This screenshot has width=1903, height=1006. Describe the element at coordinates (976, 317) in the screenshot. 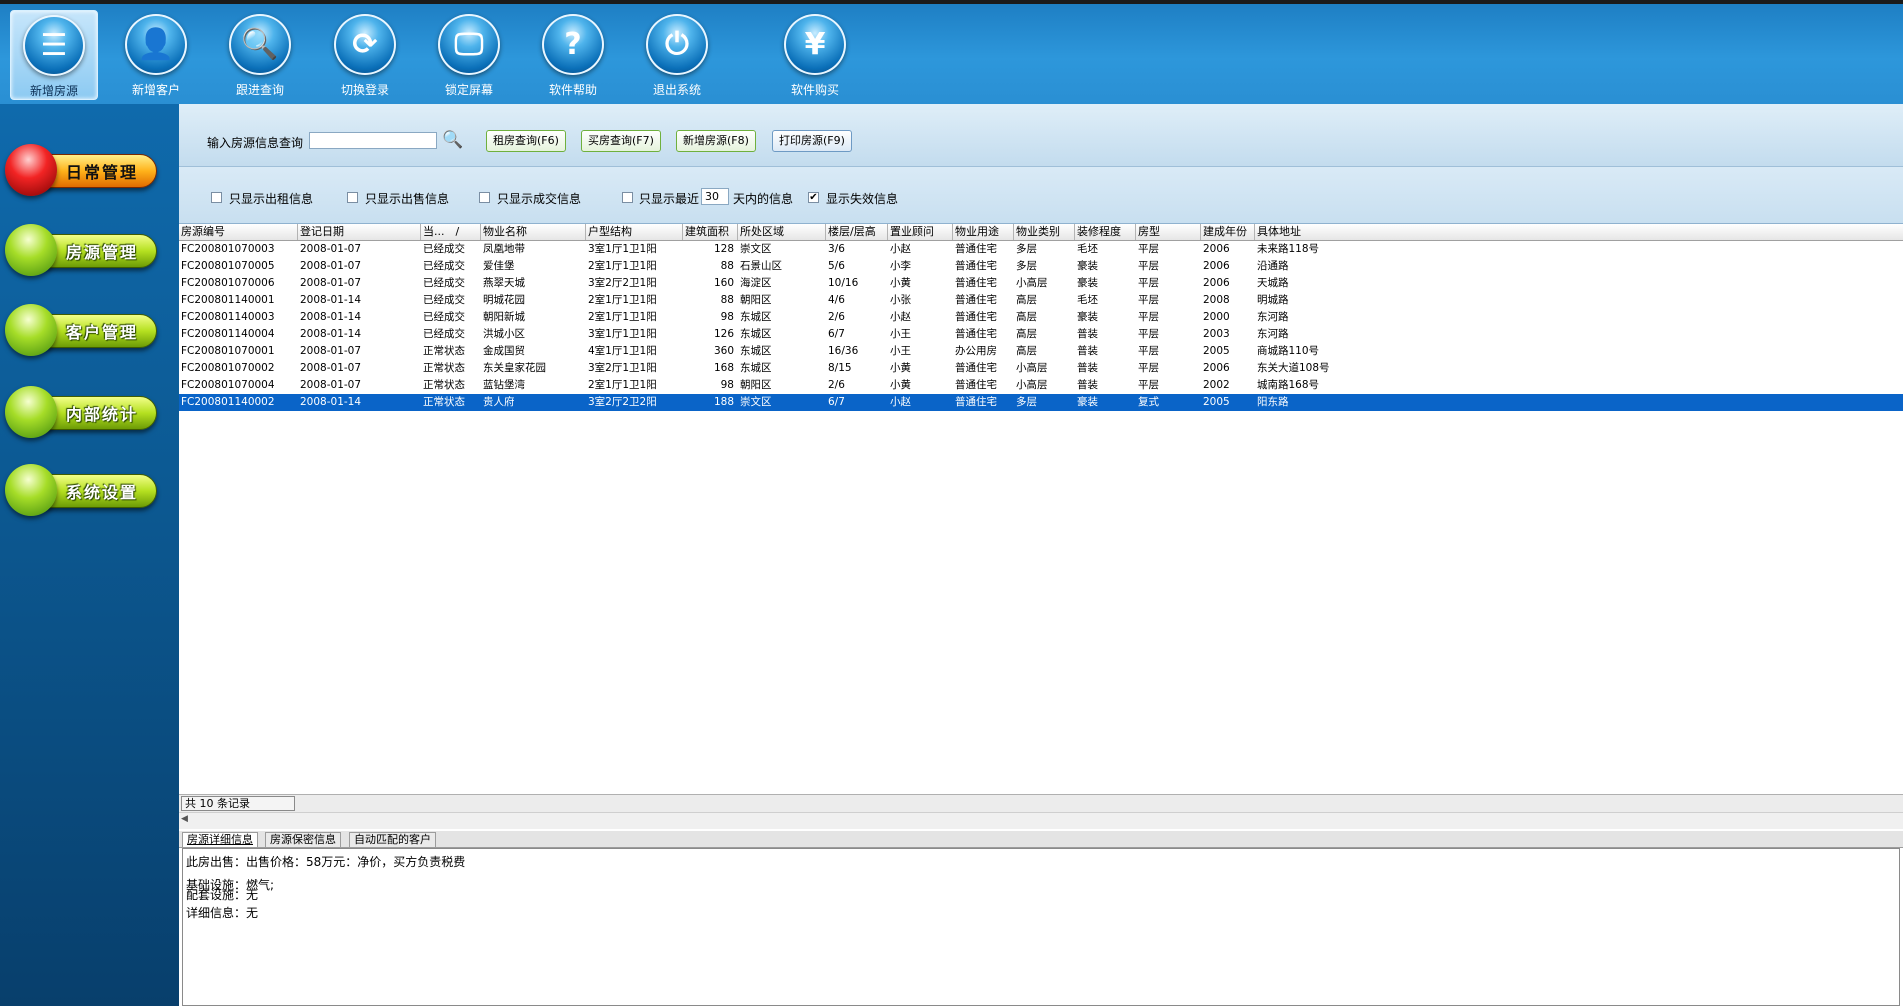

I see `table-cell: 普通住宅` at that location.